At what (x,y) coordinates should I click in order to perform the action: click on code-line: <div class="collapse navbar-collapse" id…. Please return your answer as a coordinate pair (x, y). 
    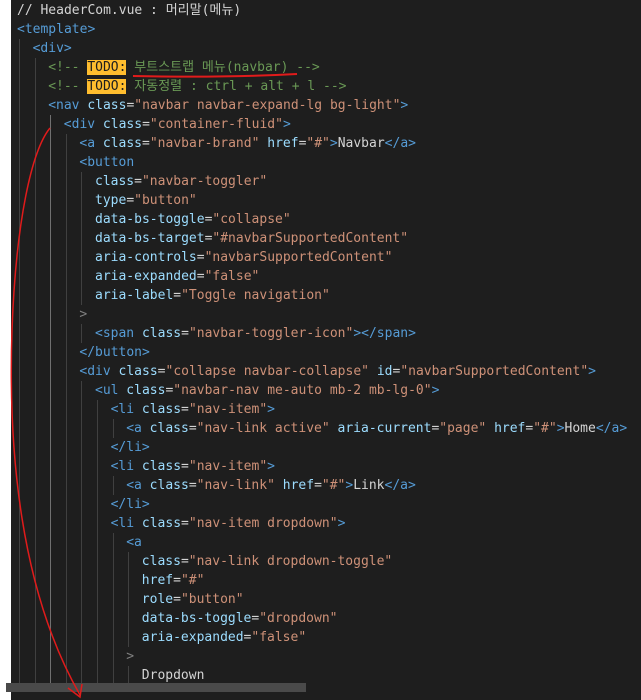
    Looking at the image, I should click on (337, 371).